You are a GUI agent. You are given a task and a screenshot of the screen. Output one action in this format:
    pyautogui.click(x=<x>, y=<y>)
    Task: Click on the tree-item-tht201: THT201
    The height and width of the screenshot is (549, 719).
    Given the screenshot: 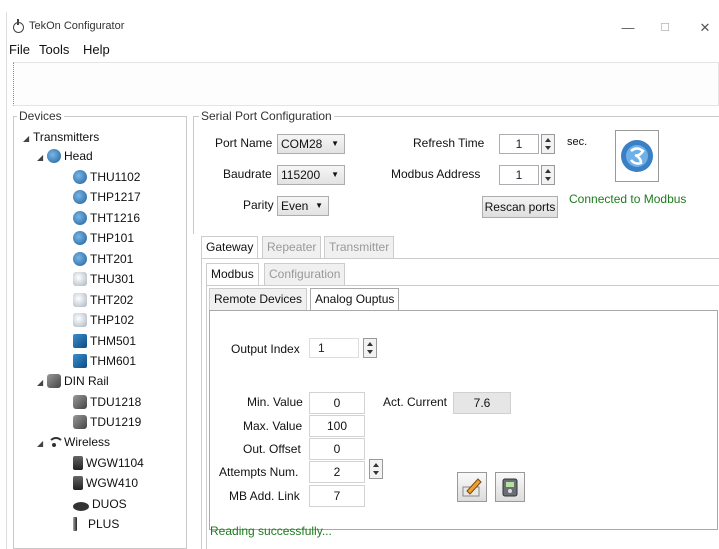 What is the action you would take?
    pyautogui.click(x=103, y=259)
    